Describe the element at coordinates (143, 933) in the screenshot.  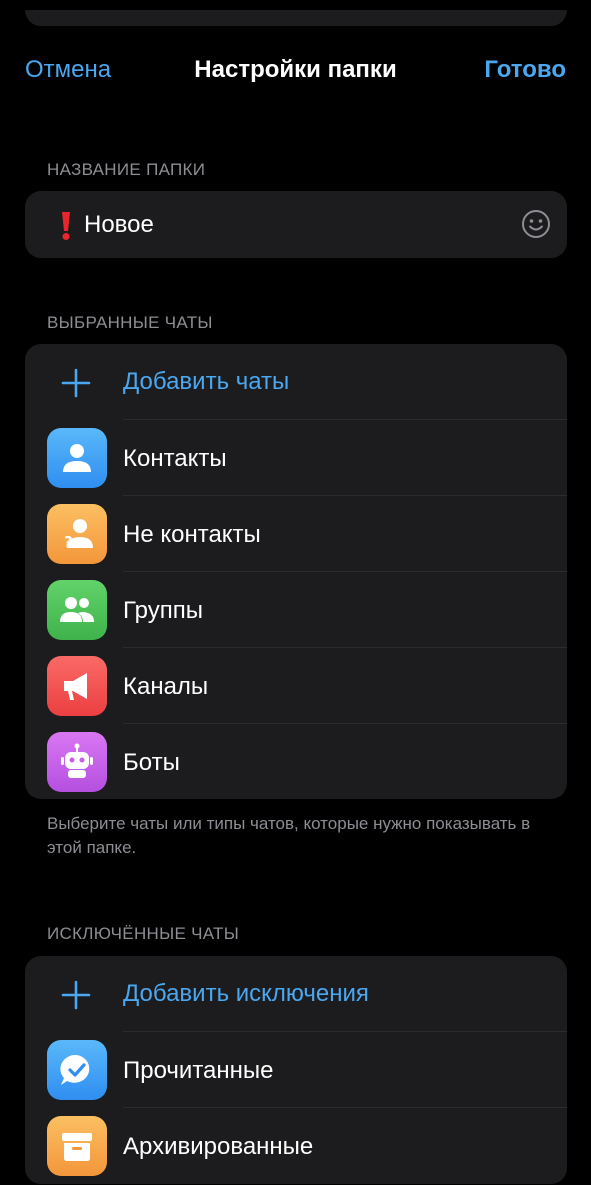
I see `excluded-chats-header: ИСКЛЮЧЁННЫЕ ЧАТЫ` at that location.